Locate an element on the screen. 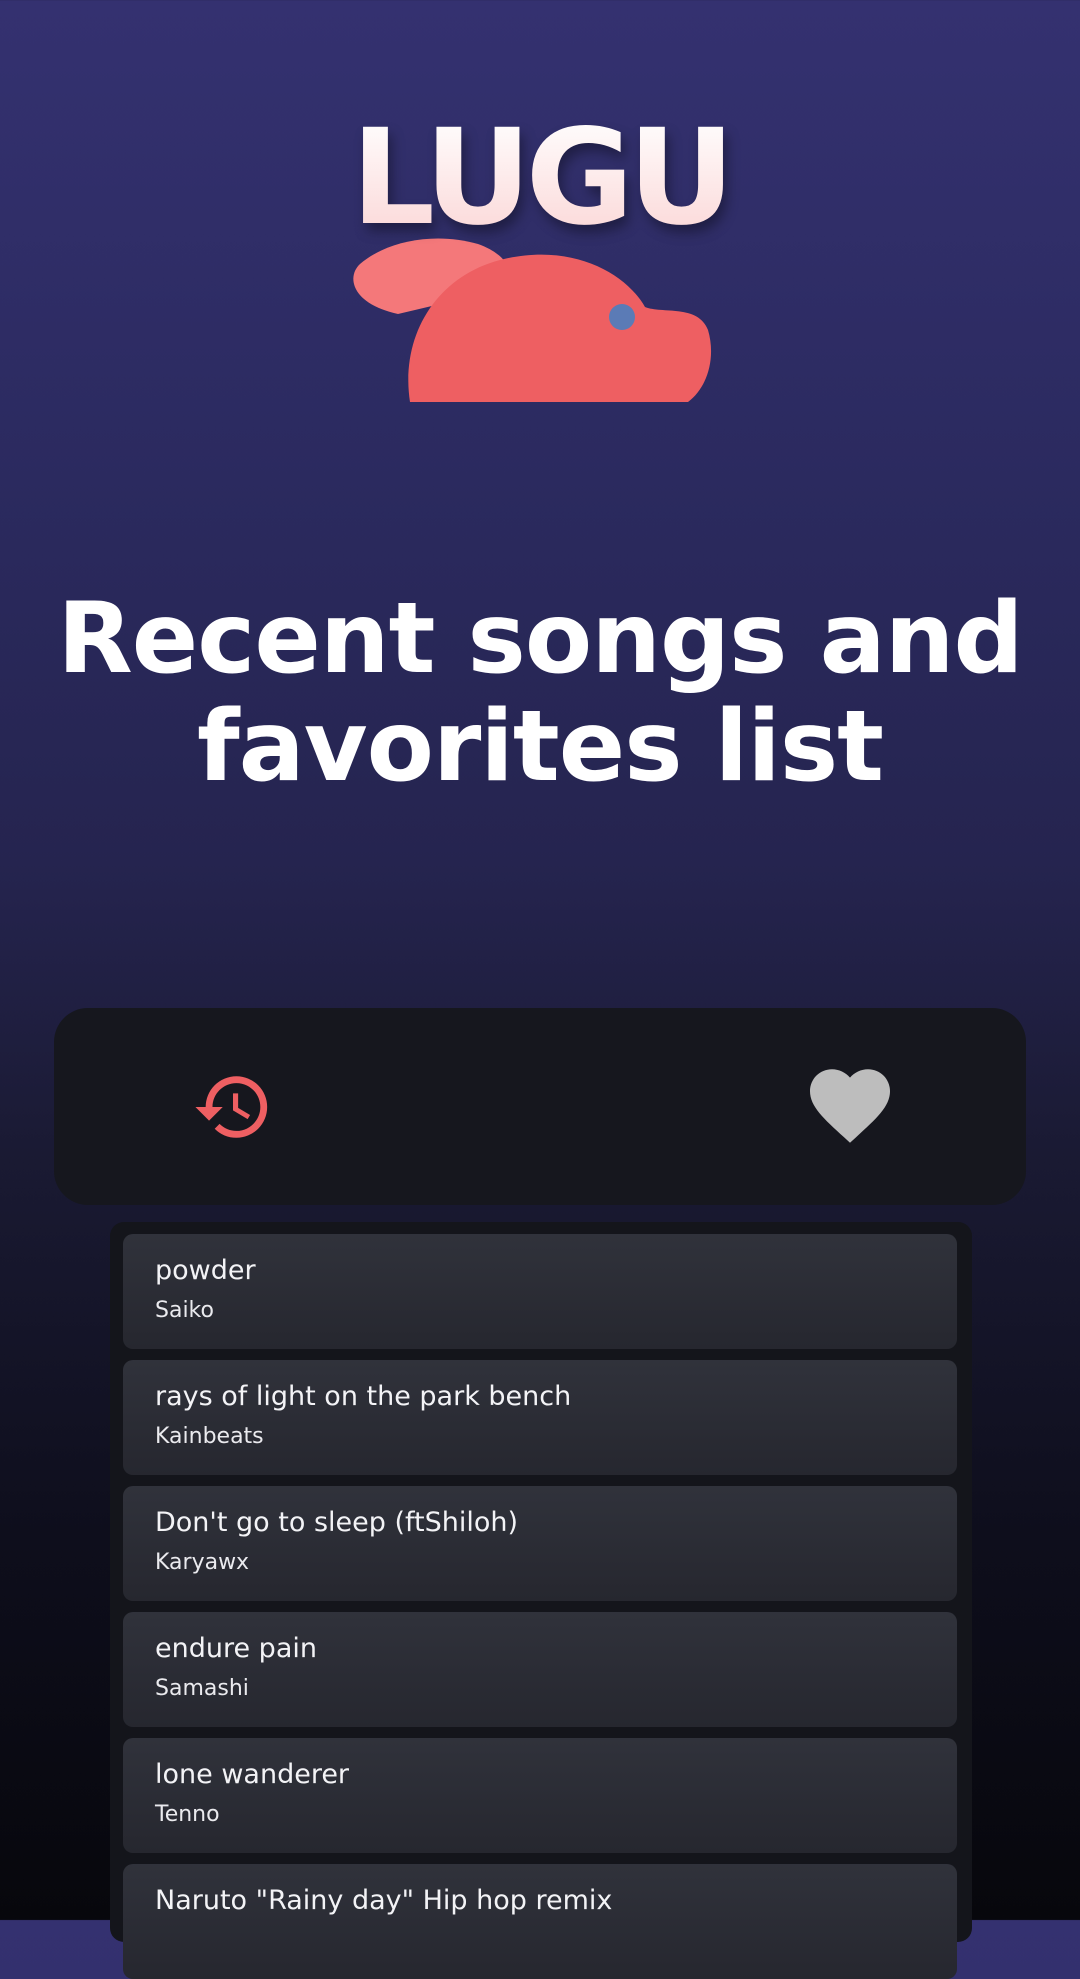 The width and height of the screenshot is (1080, 1979). tab-bar is located at coordinates (540, 1106).